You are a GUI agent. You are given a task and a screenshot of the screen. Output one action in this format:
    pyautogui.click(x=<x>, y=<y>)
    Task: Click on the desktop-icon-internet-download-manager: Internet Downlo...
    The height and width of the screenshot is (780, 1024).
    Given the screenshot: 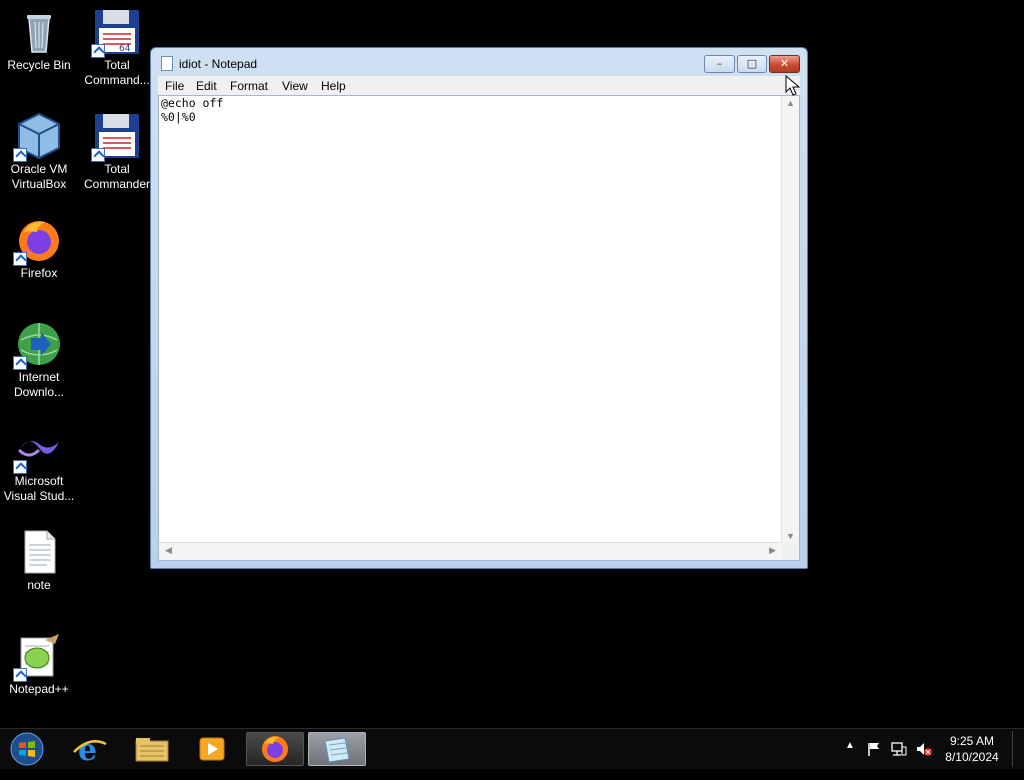 What is the action you would take?
    pyautogui.click(x=39, y=360)
    